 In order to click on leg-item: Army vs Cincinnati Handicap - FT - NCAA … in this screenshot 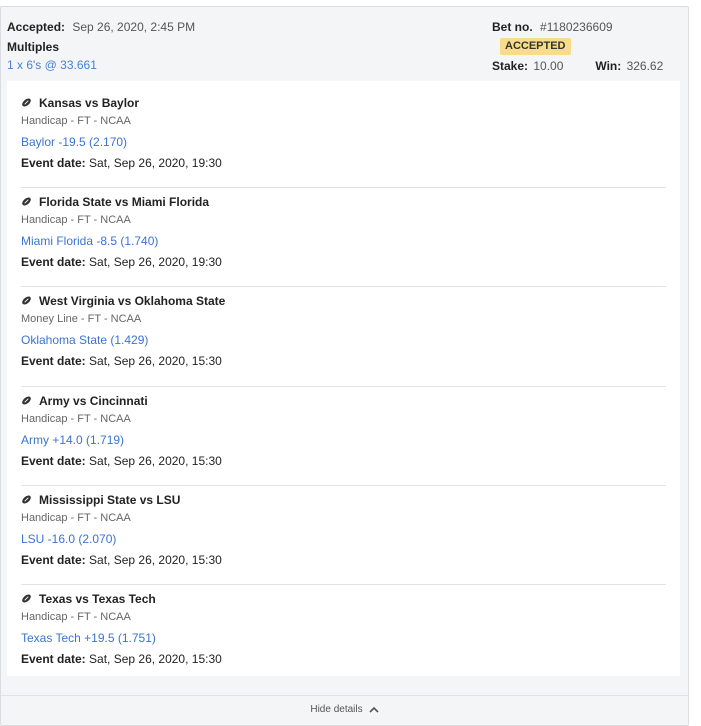, I will do `click(343, 431)`.